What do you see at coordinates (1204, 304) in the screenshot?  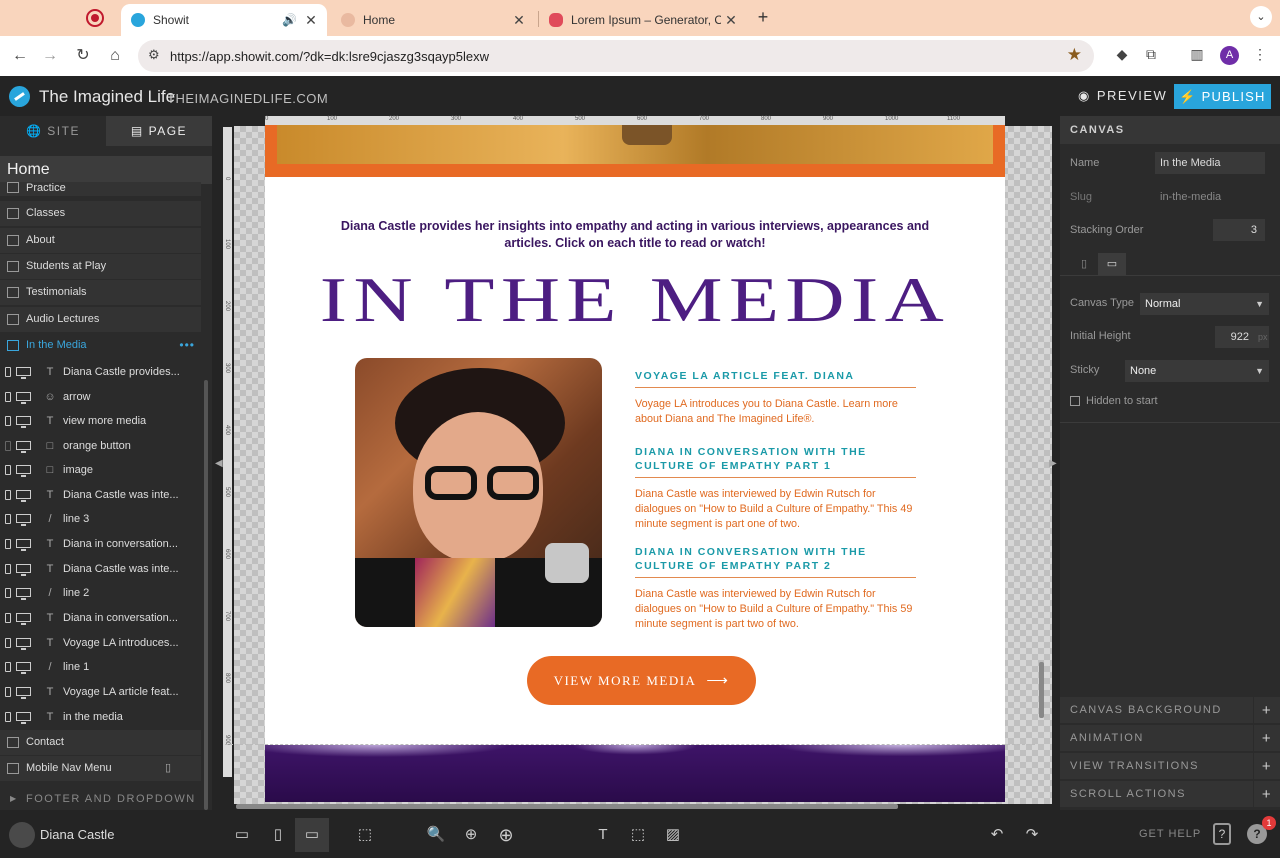 I see `canvas-type-select: Normal ▼` at bounding box center [1204, 304].